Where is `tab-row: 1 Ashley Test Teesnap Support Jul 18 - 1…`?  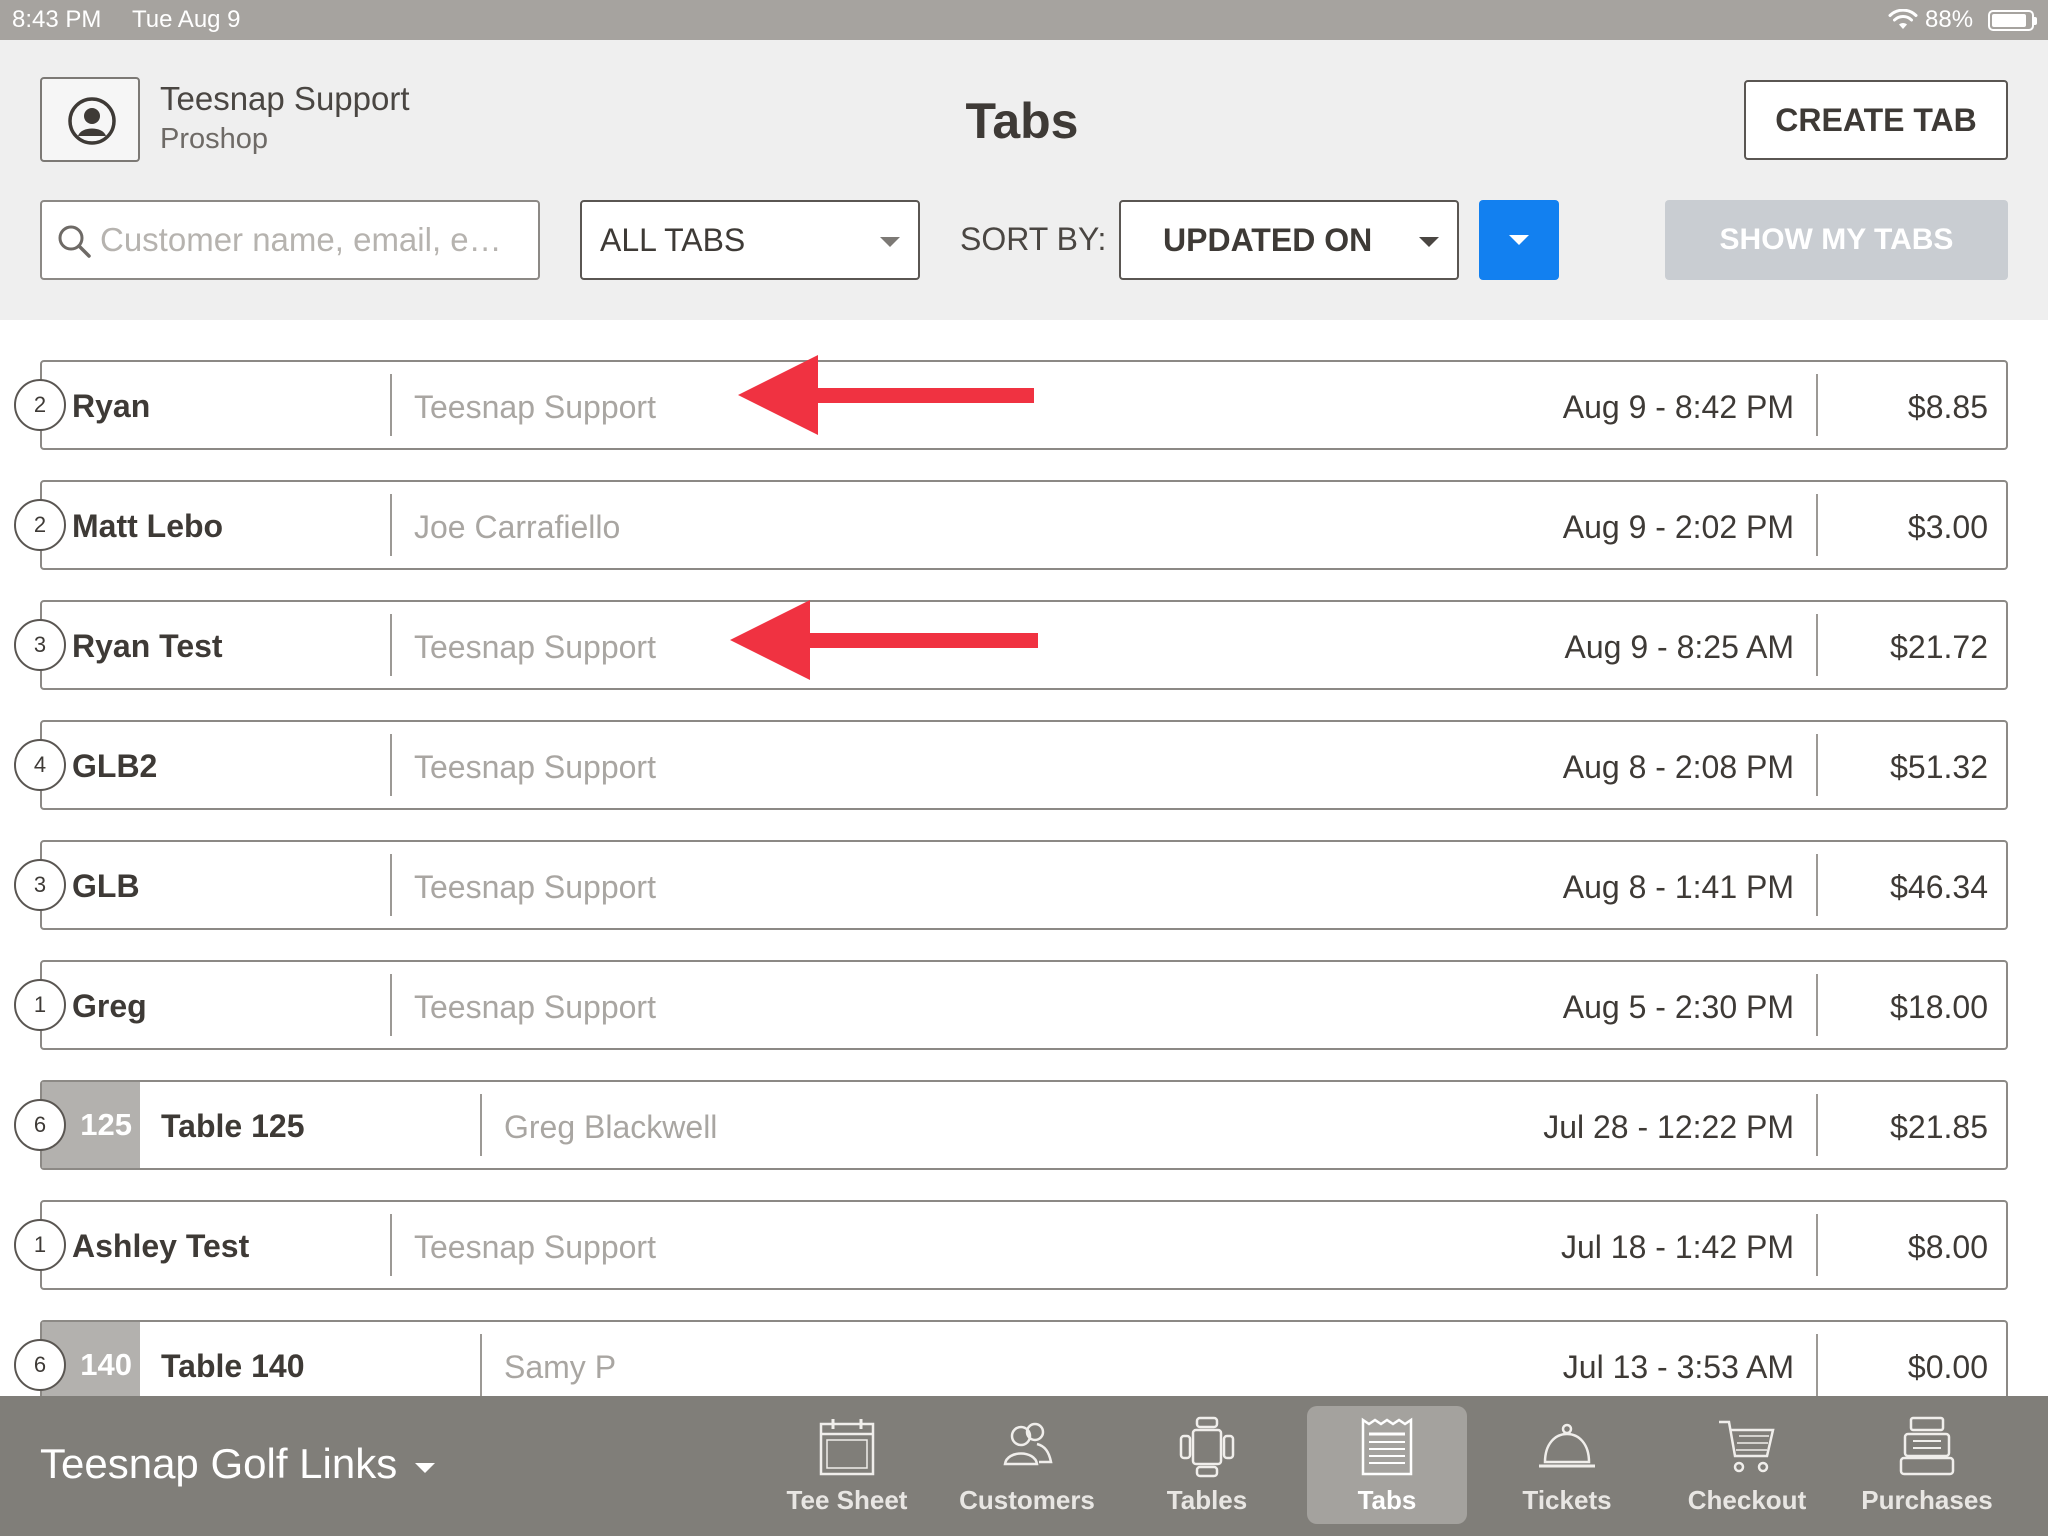 tab-row: 1 Ashley Test Teesnap Support Jul 18 - 1… is located at coordinates (1011, 1245).